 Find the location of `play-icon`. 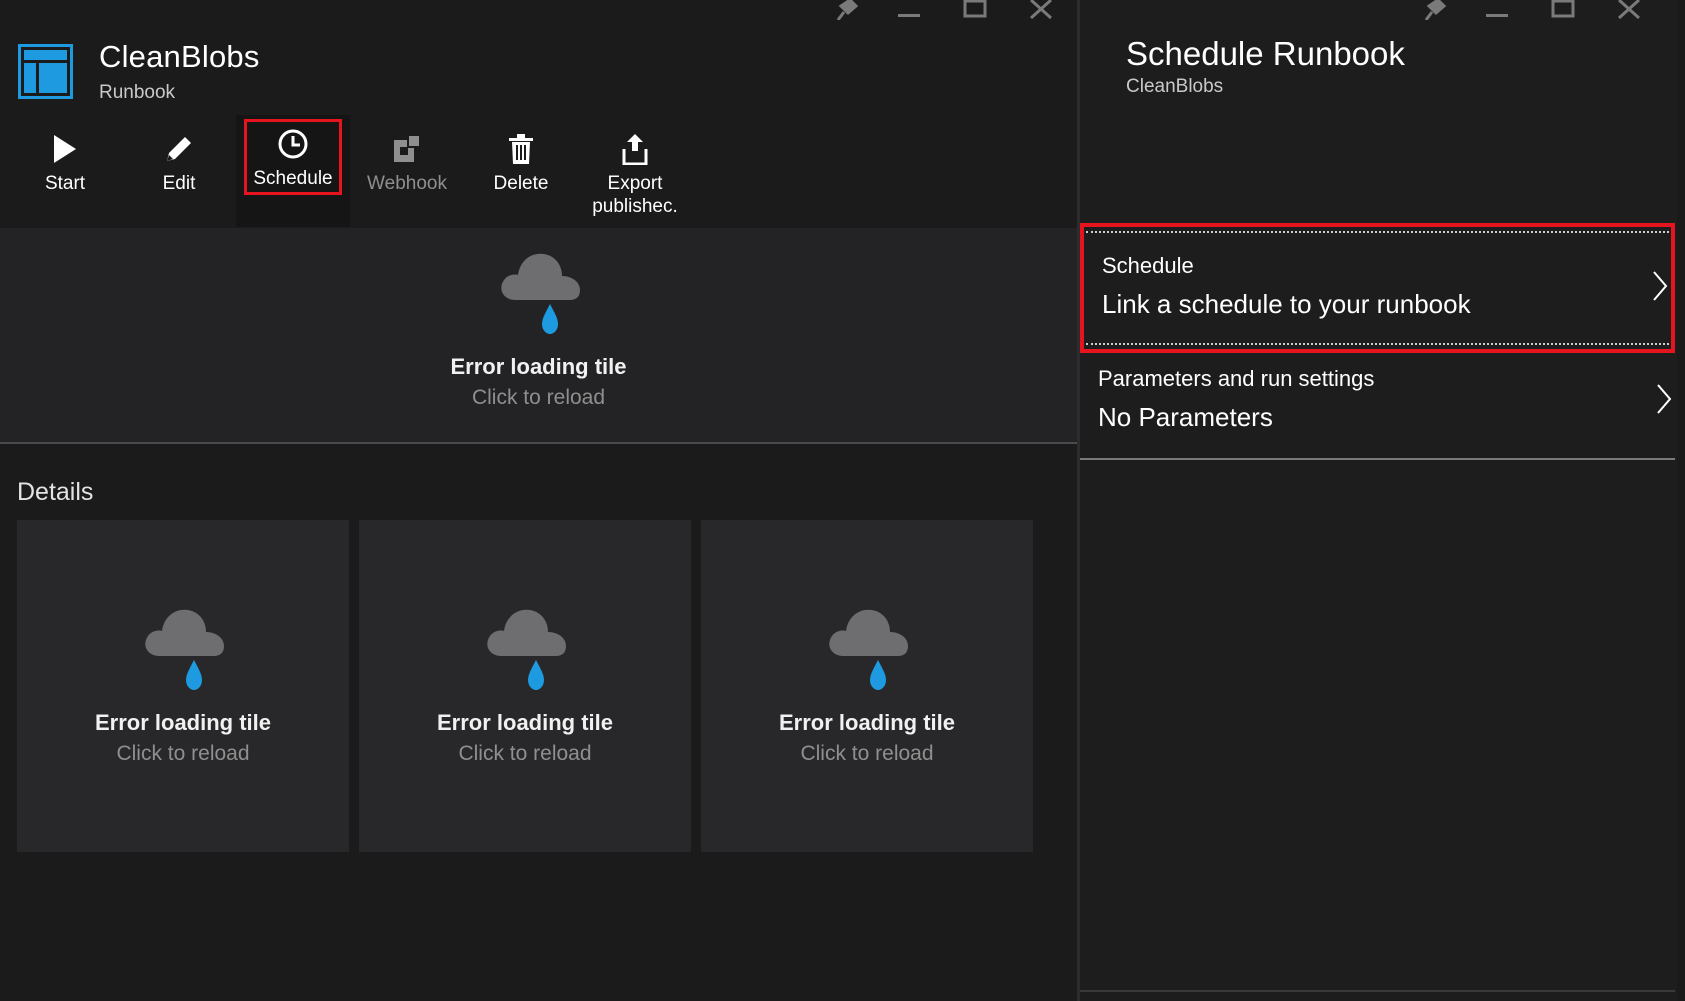

play-icon is located at coordinates (65, 149).